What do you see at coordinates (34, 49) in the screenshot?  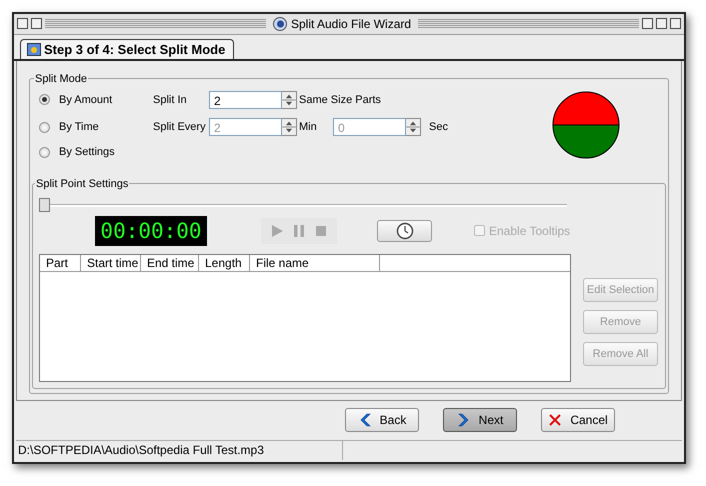 I see `wizard-icon` at bounding box center [34, 49].